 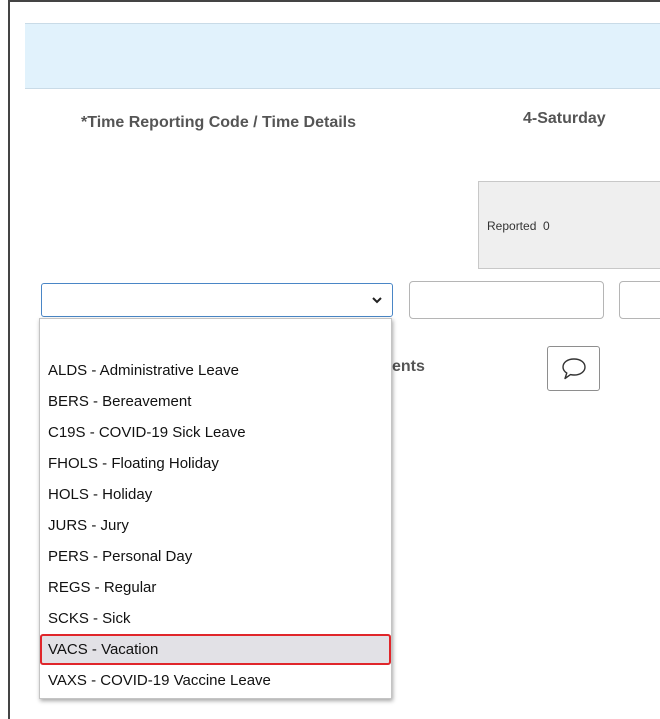 What do you see at coordinates (215, 649) in the screenshot?
I see `dropdown-option-highlighted: VACS - Vacation` at bounding box center [215, 649].